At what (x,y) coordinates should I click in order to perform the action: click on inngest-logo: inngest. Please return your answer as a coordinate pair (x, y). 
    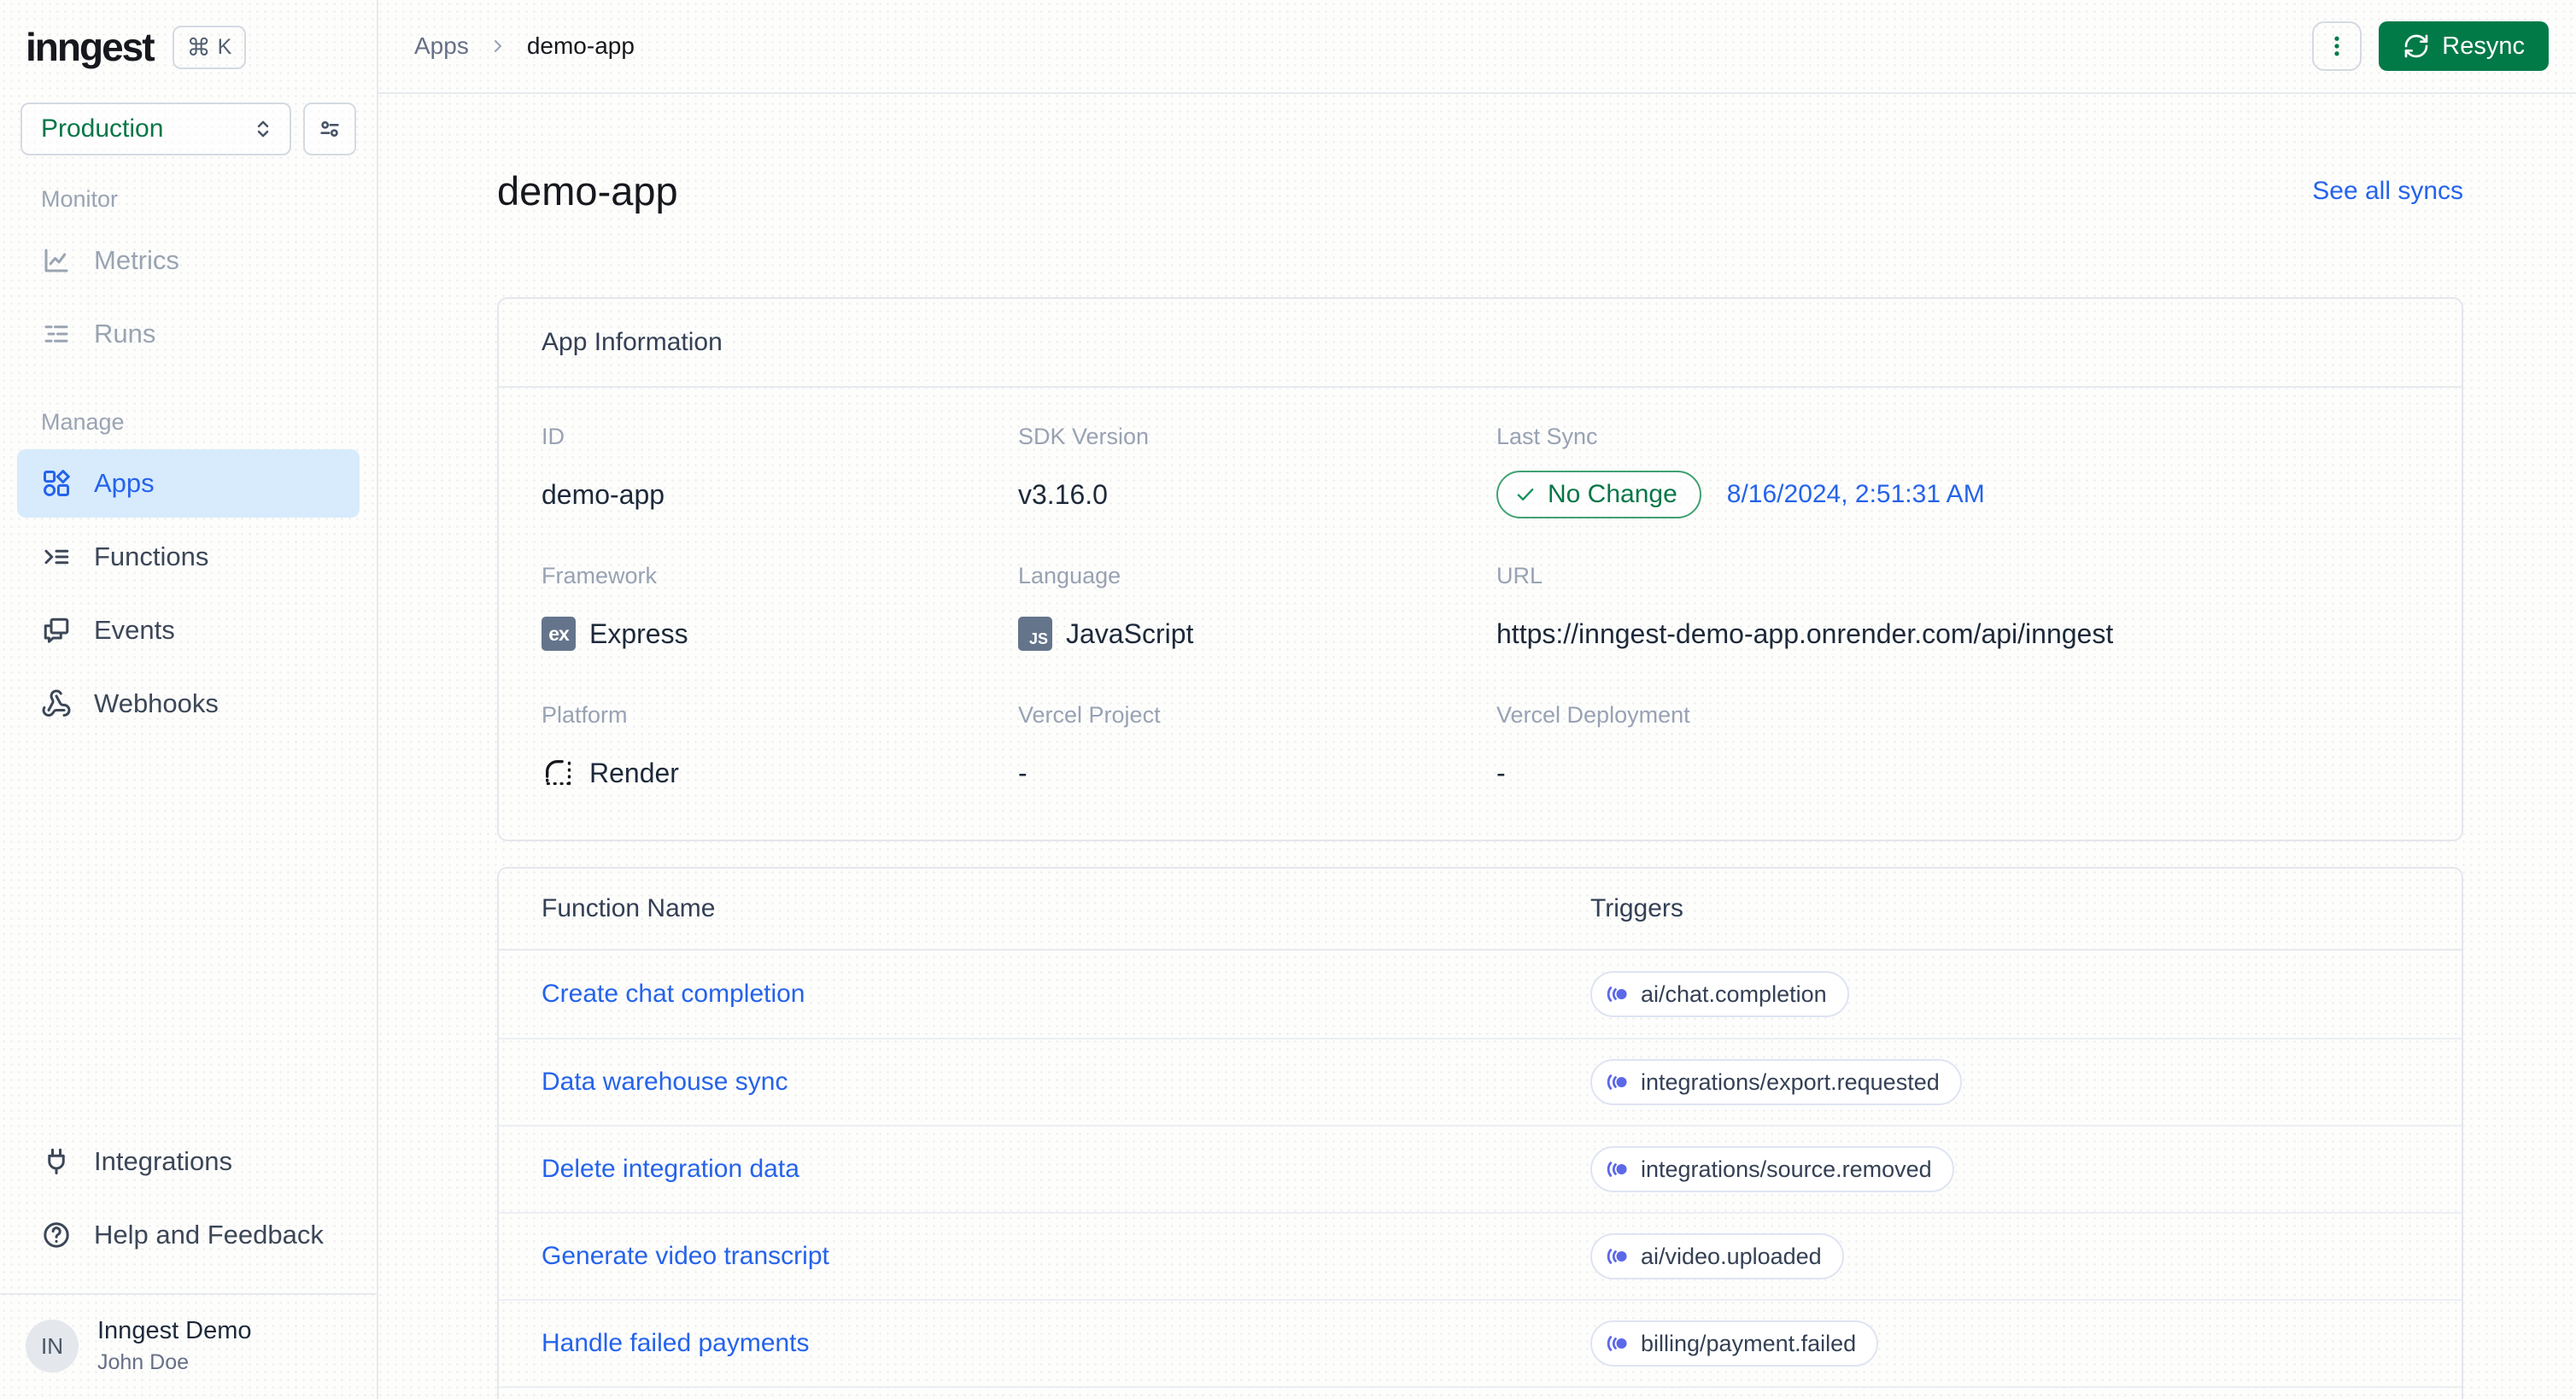
    Looking at the image, I should click on (90, 47).